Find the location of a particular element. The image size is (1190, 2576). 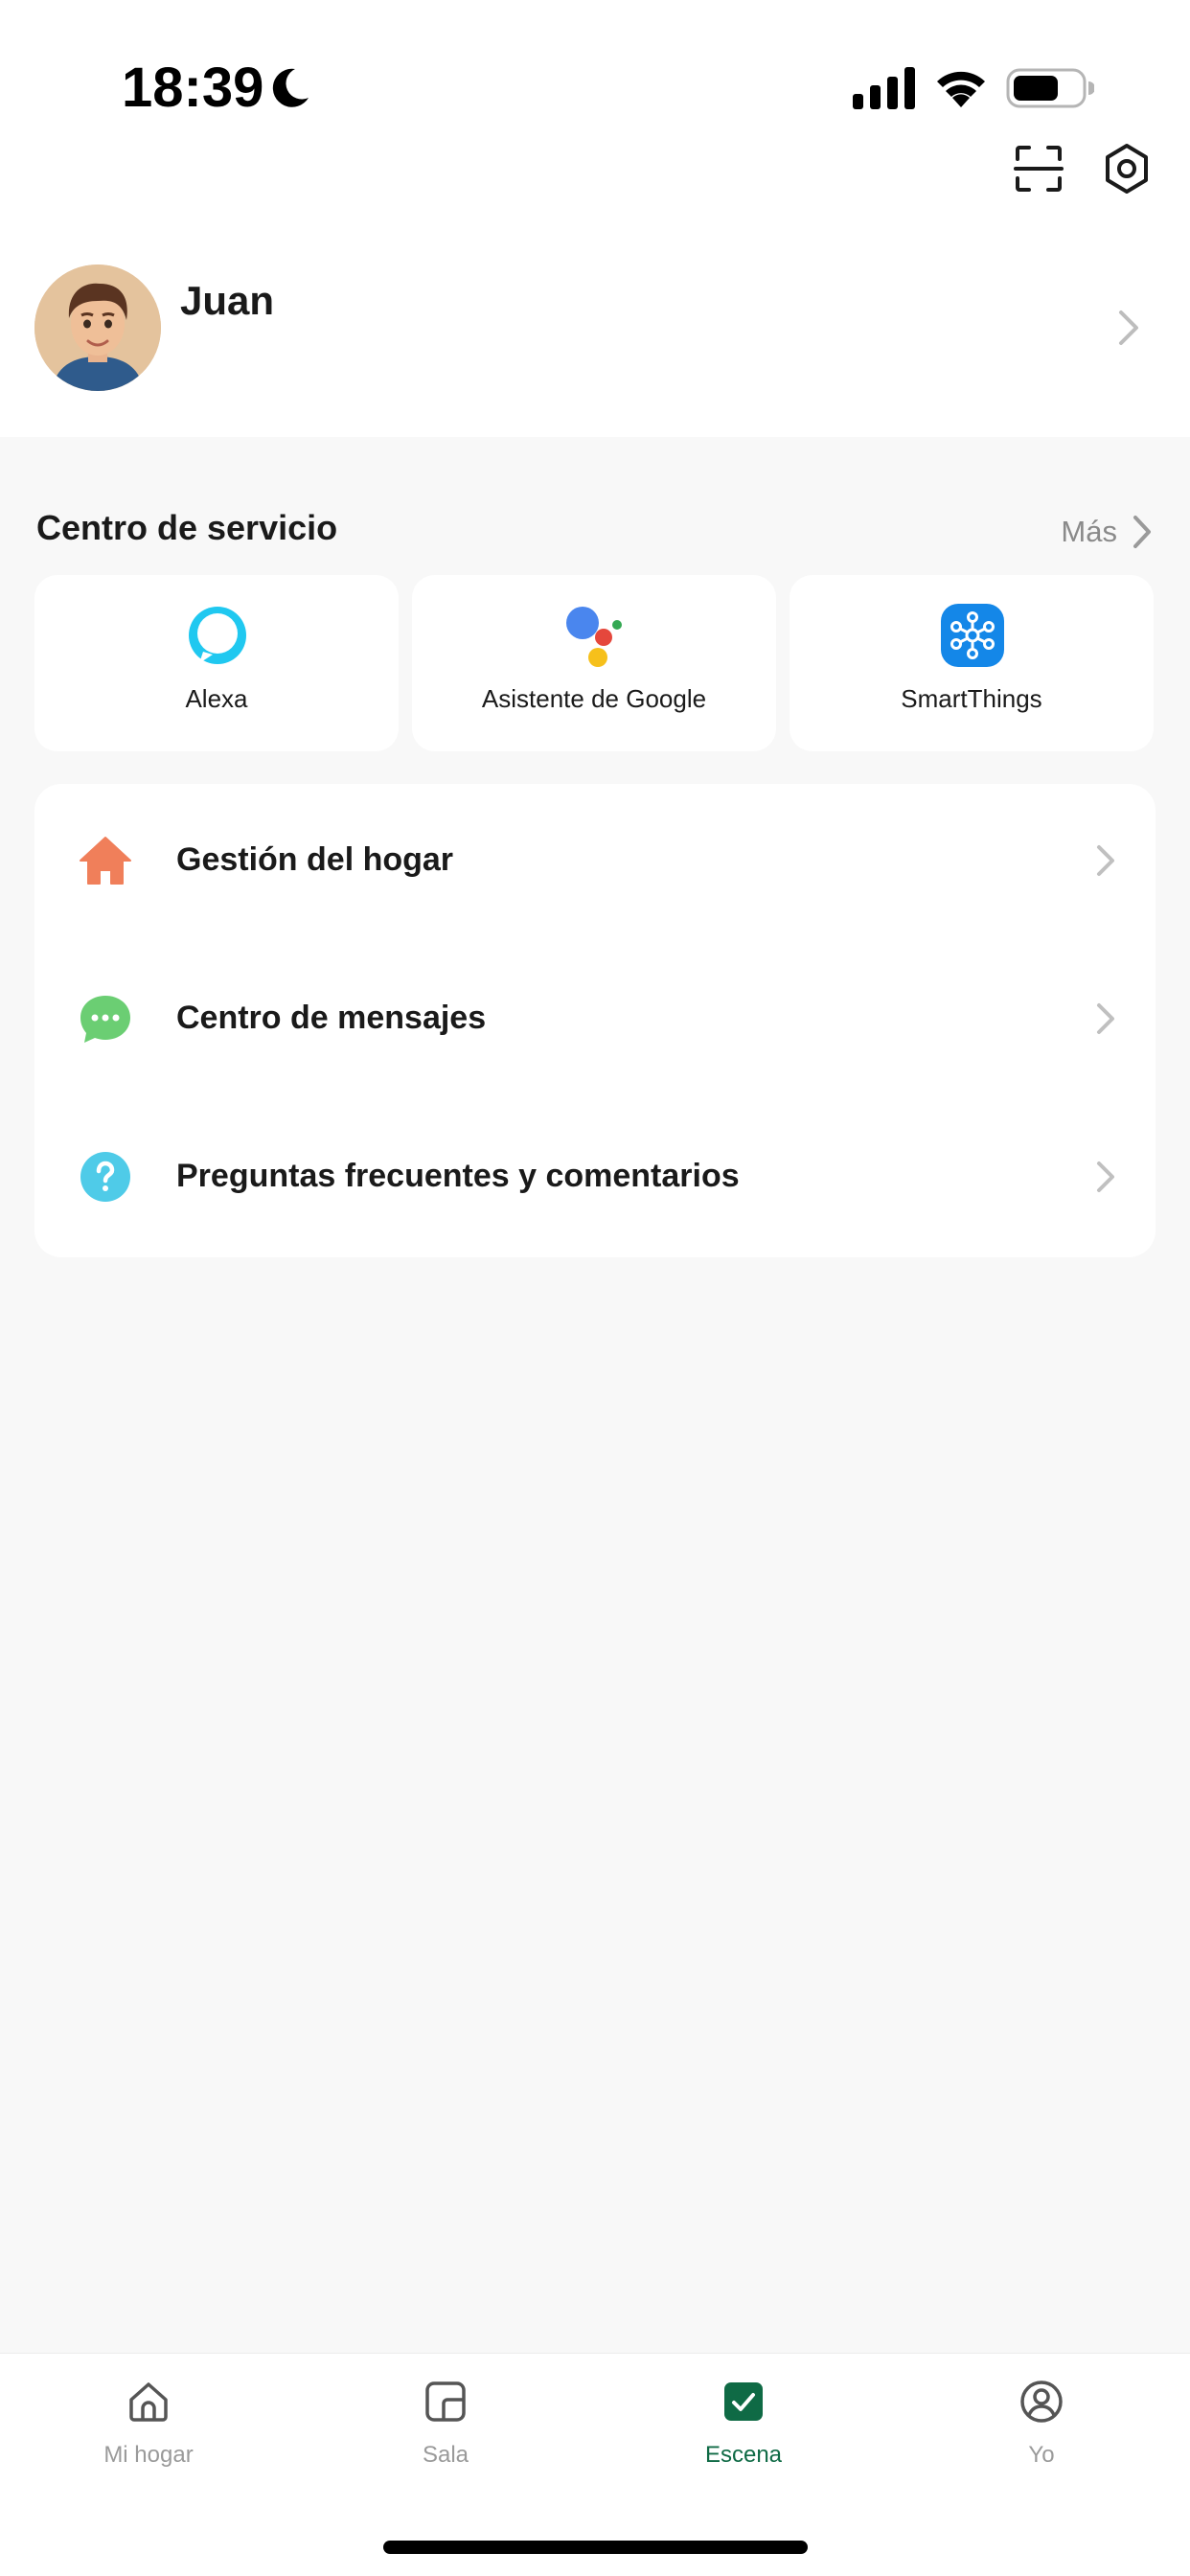

menu-item-message-center: Centro de mensajes is located at coordinates (595, 1021).